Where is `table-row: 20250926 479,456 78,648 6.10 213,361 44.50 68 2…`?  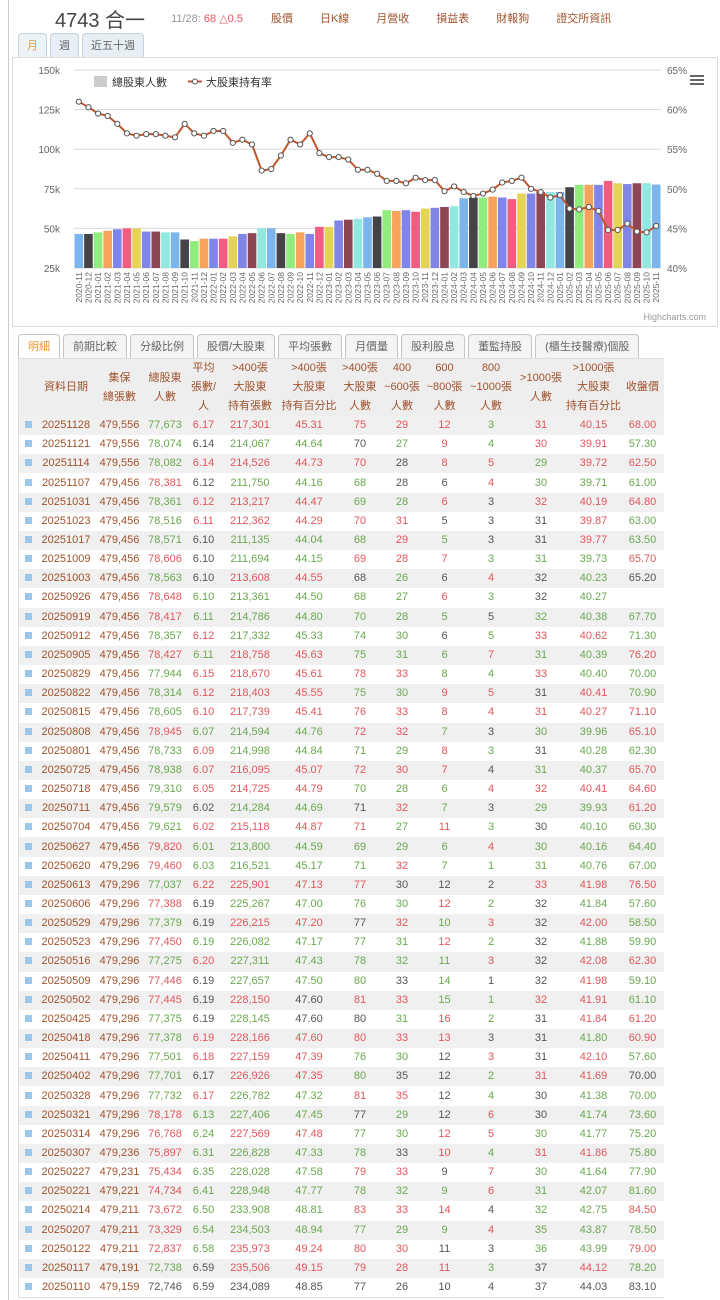 table-row: 20250926 479,456 78,648 6.10 213,361 44.50 68 2… is located at coordinates (341, 598).